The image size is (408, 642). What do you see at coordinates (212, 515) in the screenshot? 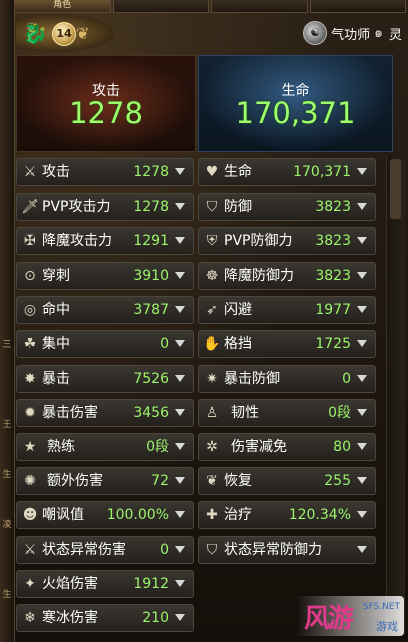
I see `healing-icon: ✚` at bounding box center [212, 515].